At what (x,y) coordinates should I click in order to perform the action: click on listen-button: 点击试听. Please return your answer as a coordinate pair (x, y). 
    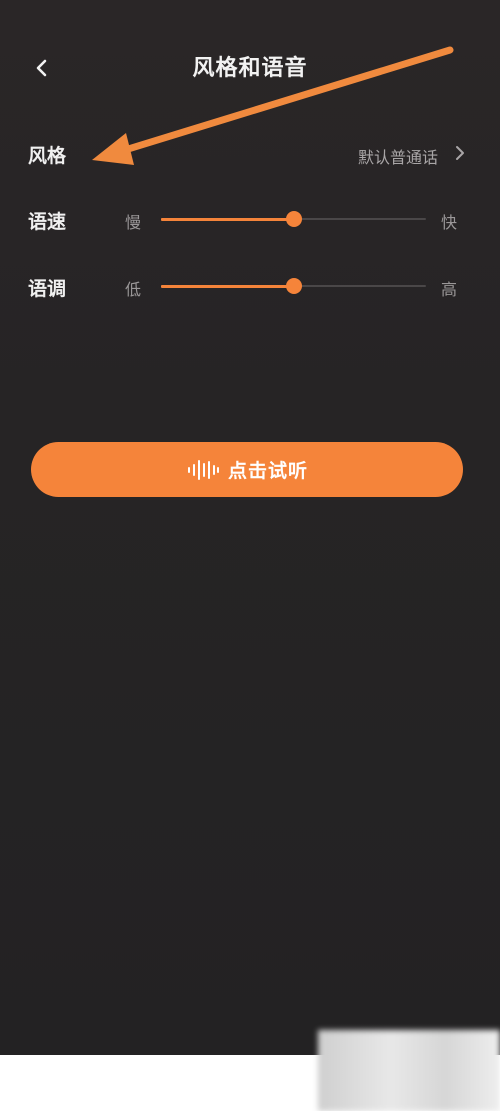
    Looking at the image, I should click on (247, 469).